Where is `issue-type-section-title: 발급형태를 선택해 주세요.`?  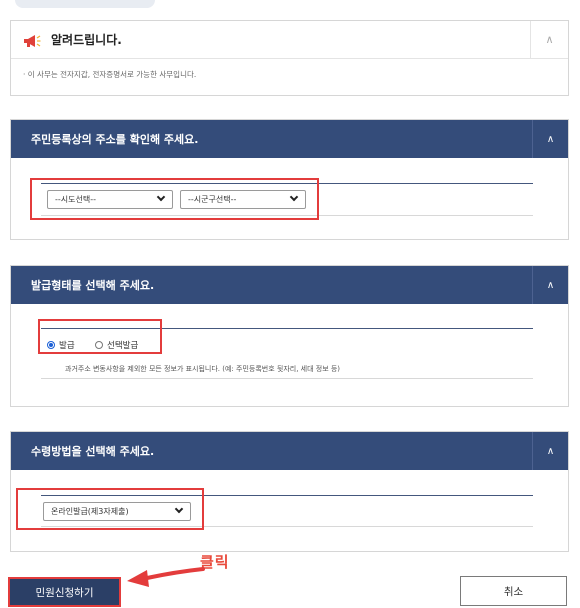 issue-type-section-title: 발급형태를 선택해 주세요. is located at coordinates (93, 285).